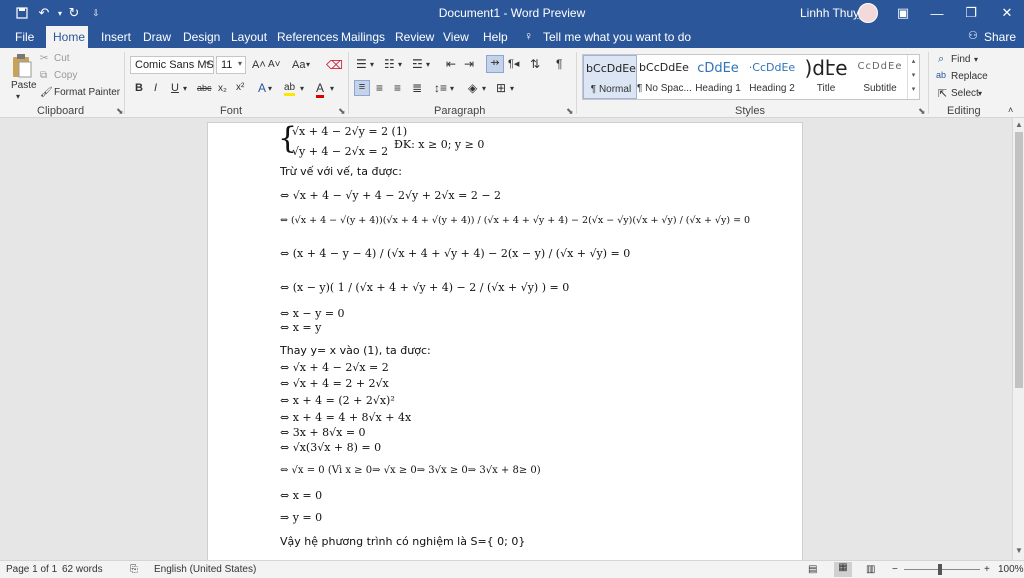  What do you see at coordinates (451, 64) in the screenshot?
I see `decrease-indent-icon: ⇤` at bounding box center [451, 64].